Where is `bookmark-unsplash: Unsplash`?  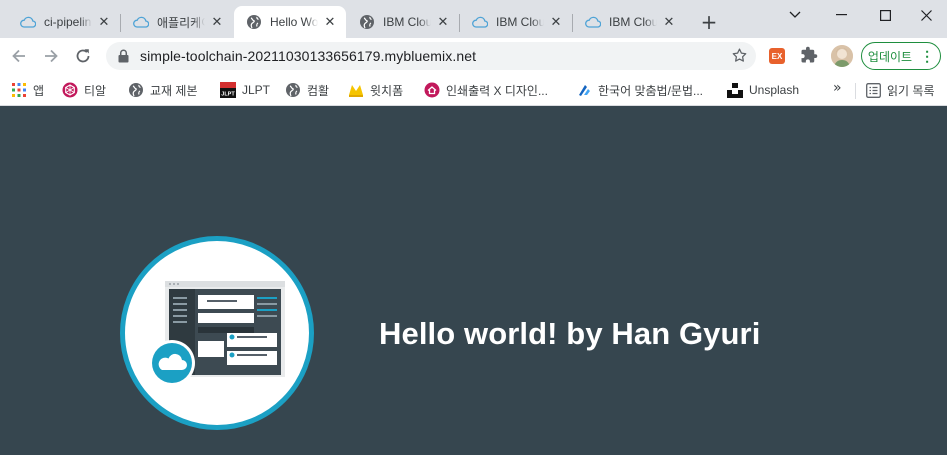 bookmark-unsplash: Unsplash is located at coordinates (763, 90).